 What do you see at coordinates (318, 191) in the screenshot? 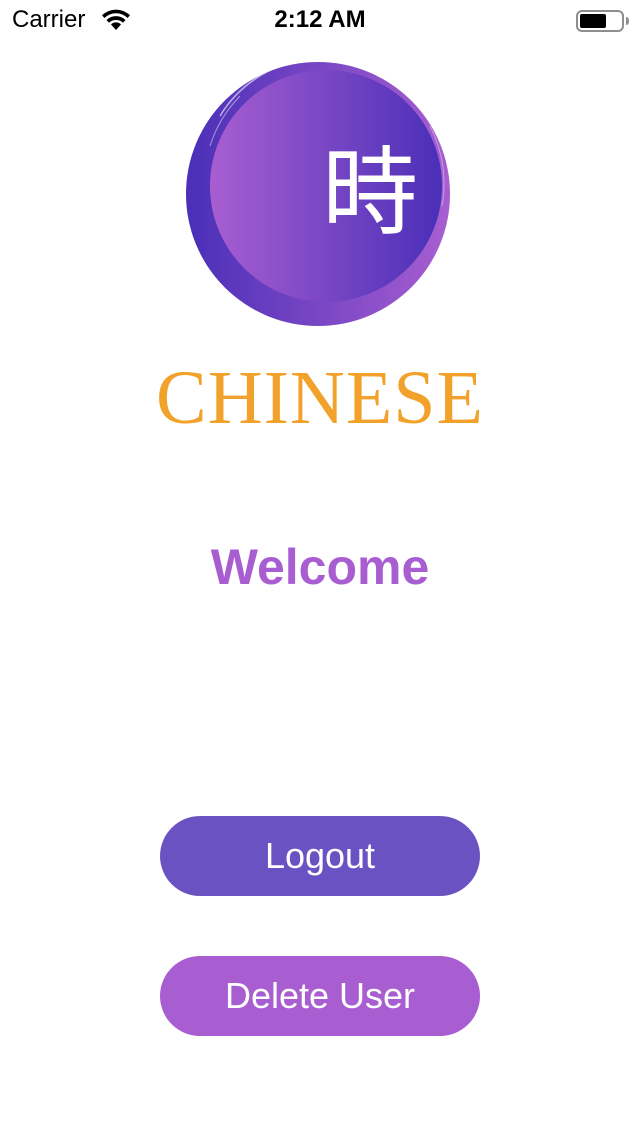
I see `app-logo: 時` at bounding box center [318, 191].